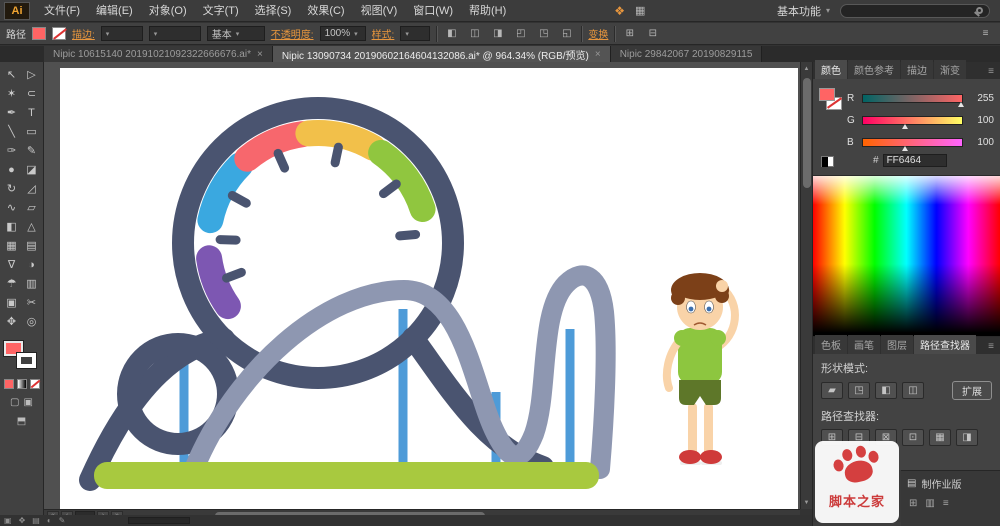  I want to click on transform-panel-link: 变换, so click(598, 33).